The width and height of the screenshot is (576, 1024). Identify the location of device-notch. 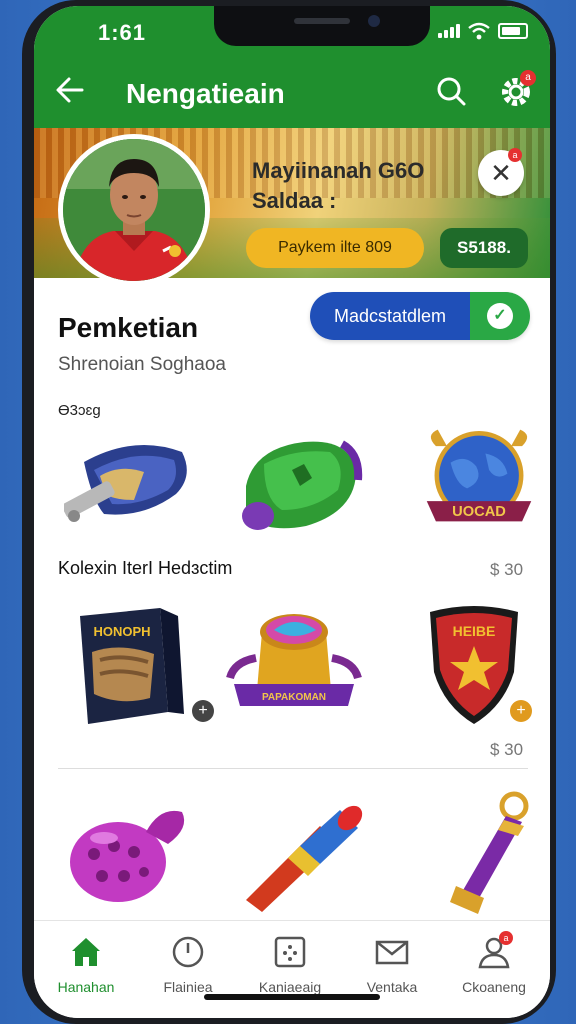
(322, 26).